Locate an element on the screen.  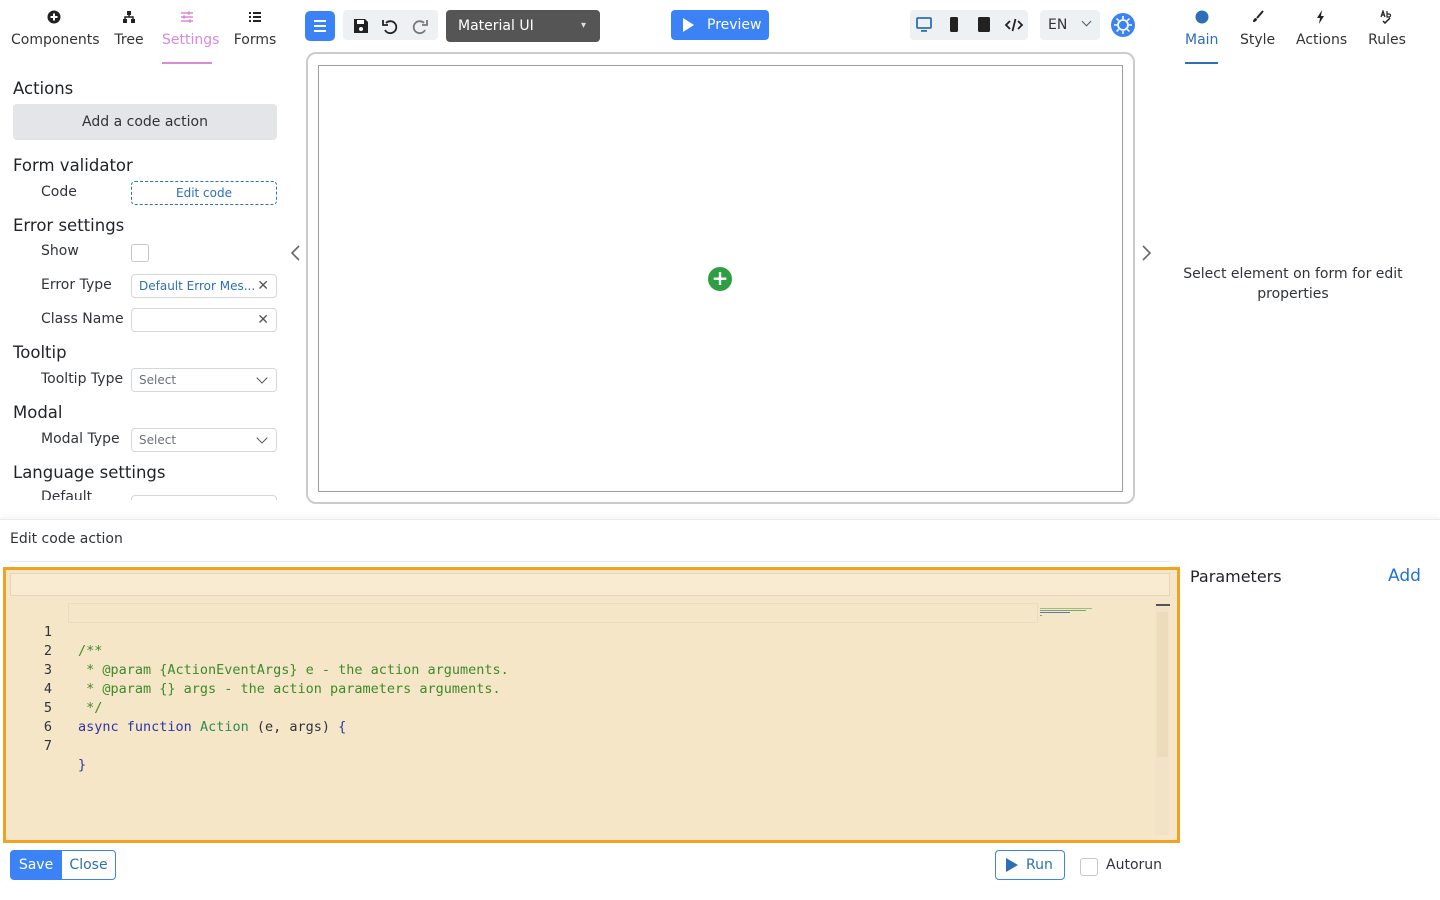
tab-forms: Forms is located at coordinates (255, 37).